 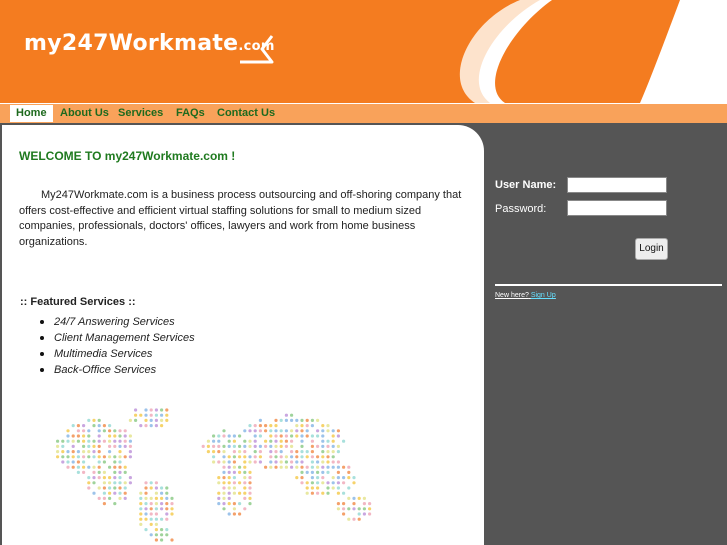 I want to click on new-here-label: New here?, so click(x=512, y=295).